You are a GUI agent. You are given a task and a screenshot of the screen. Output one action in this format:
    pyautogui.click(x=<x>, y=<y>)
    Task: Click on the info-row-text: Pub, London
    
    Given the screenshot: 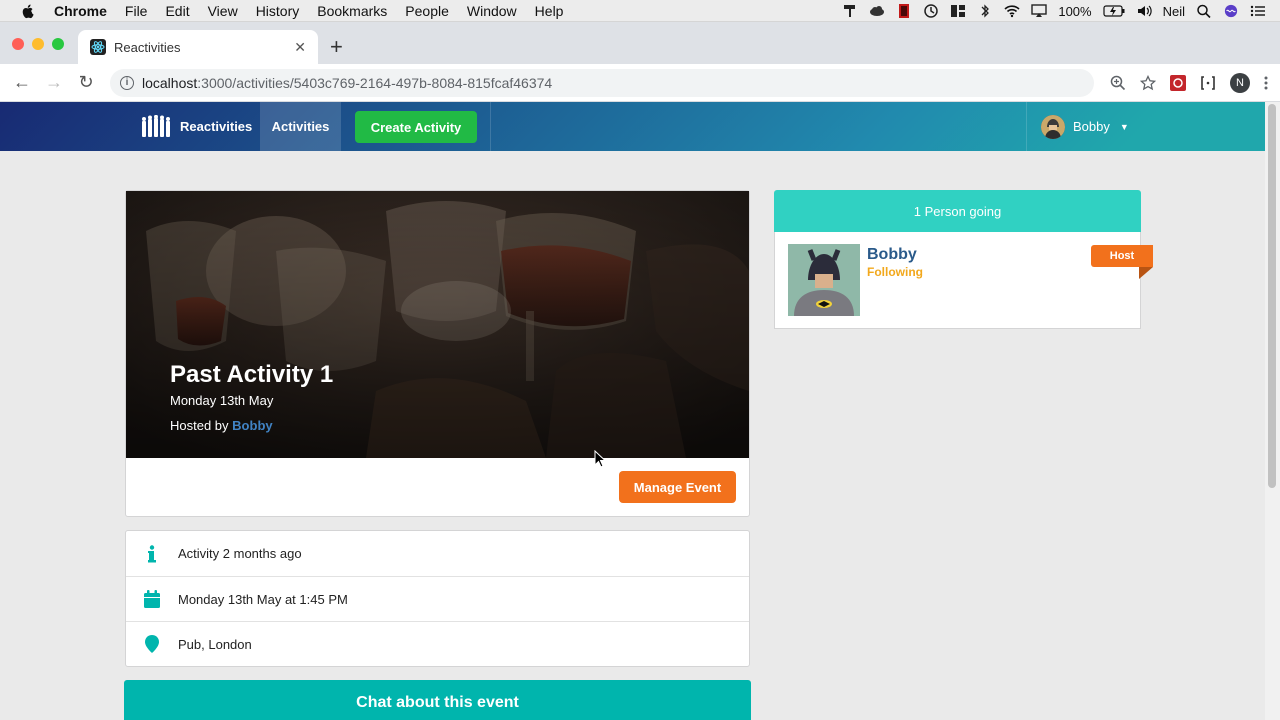 What is the action you would take?
    pyautogui.click(x=215, y=644)
    